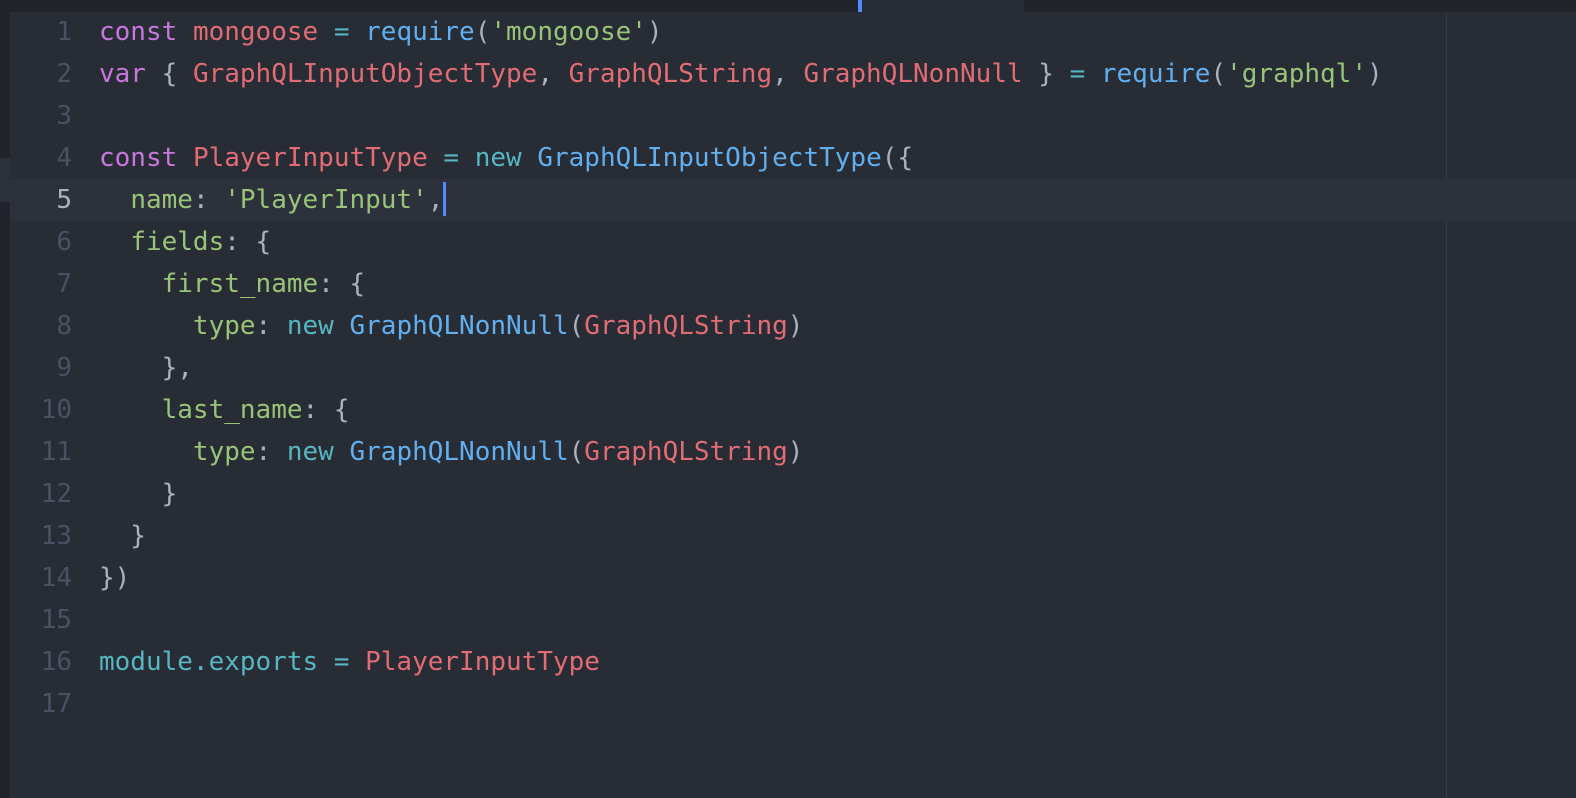 This screenshot has width=1576, height=798. I want to click on code-line: 6 fields: {, so click(793, 242).